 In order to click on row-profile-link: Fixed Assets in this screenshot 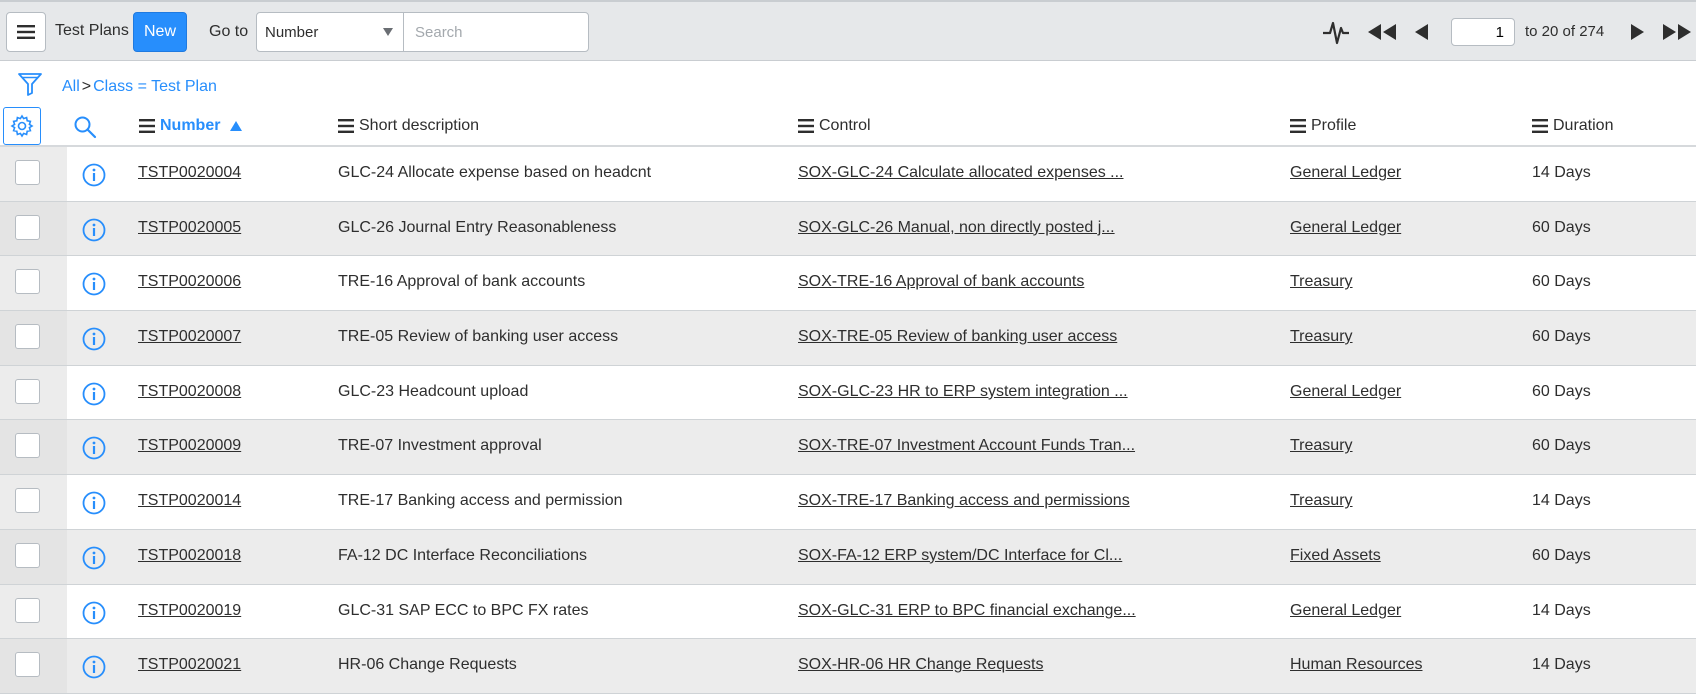, I will do `click(1335, 556)`.